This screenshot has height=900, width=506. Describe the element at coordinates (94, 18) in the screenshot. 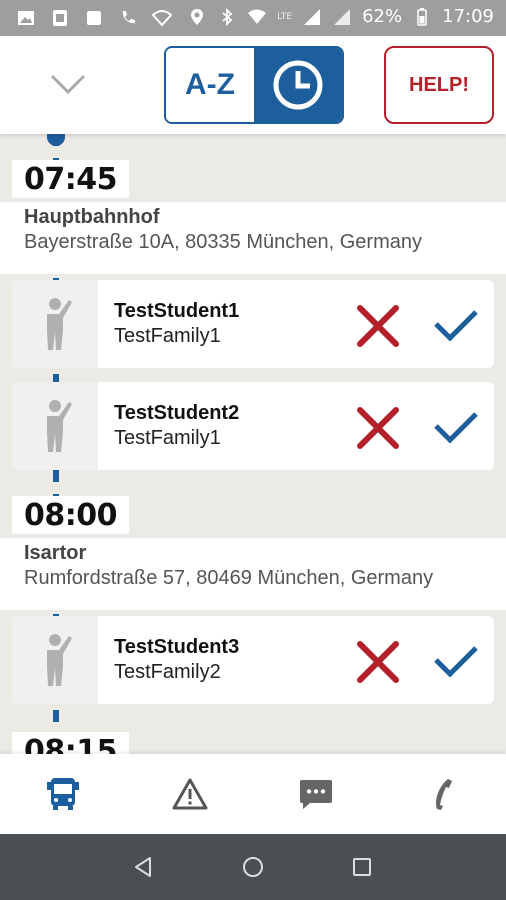

I see `square-notification-icon` at that location.